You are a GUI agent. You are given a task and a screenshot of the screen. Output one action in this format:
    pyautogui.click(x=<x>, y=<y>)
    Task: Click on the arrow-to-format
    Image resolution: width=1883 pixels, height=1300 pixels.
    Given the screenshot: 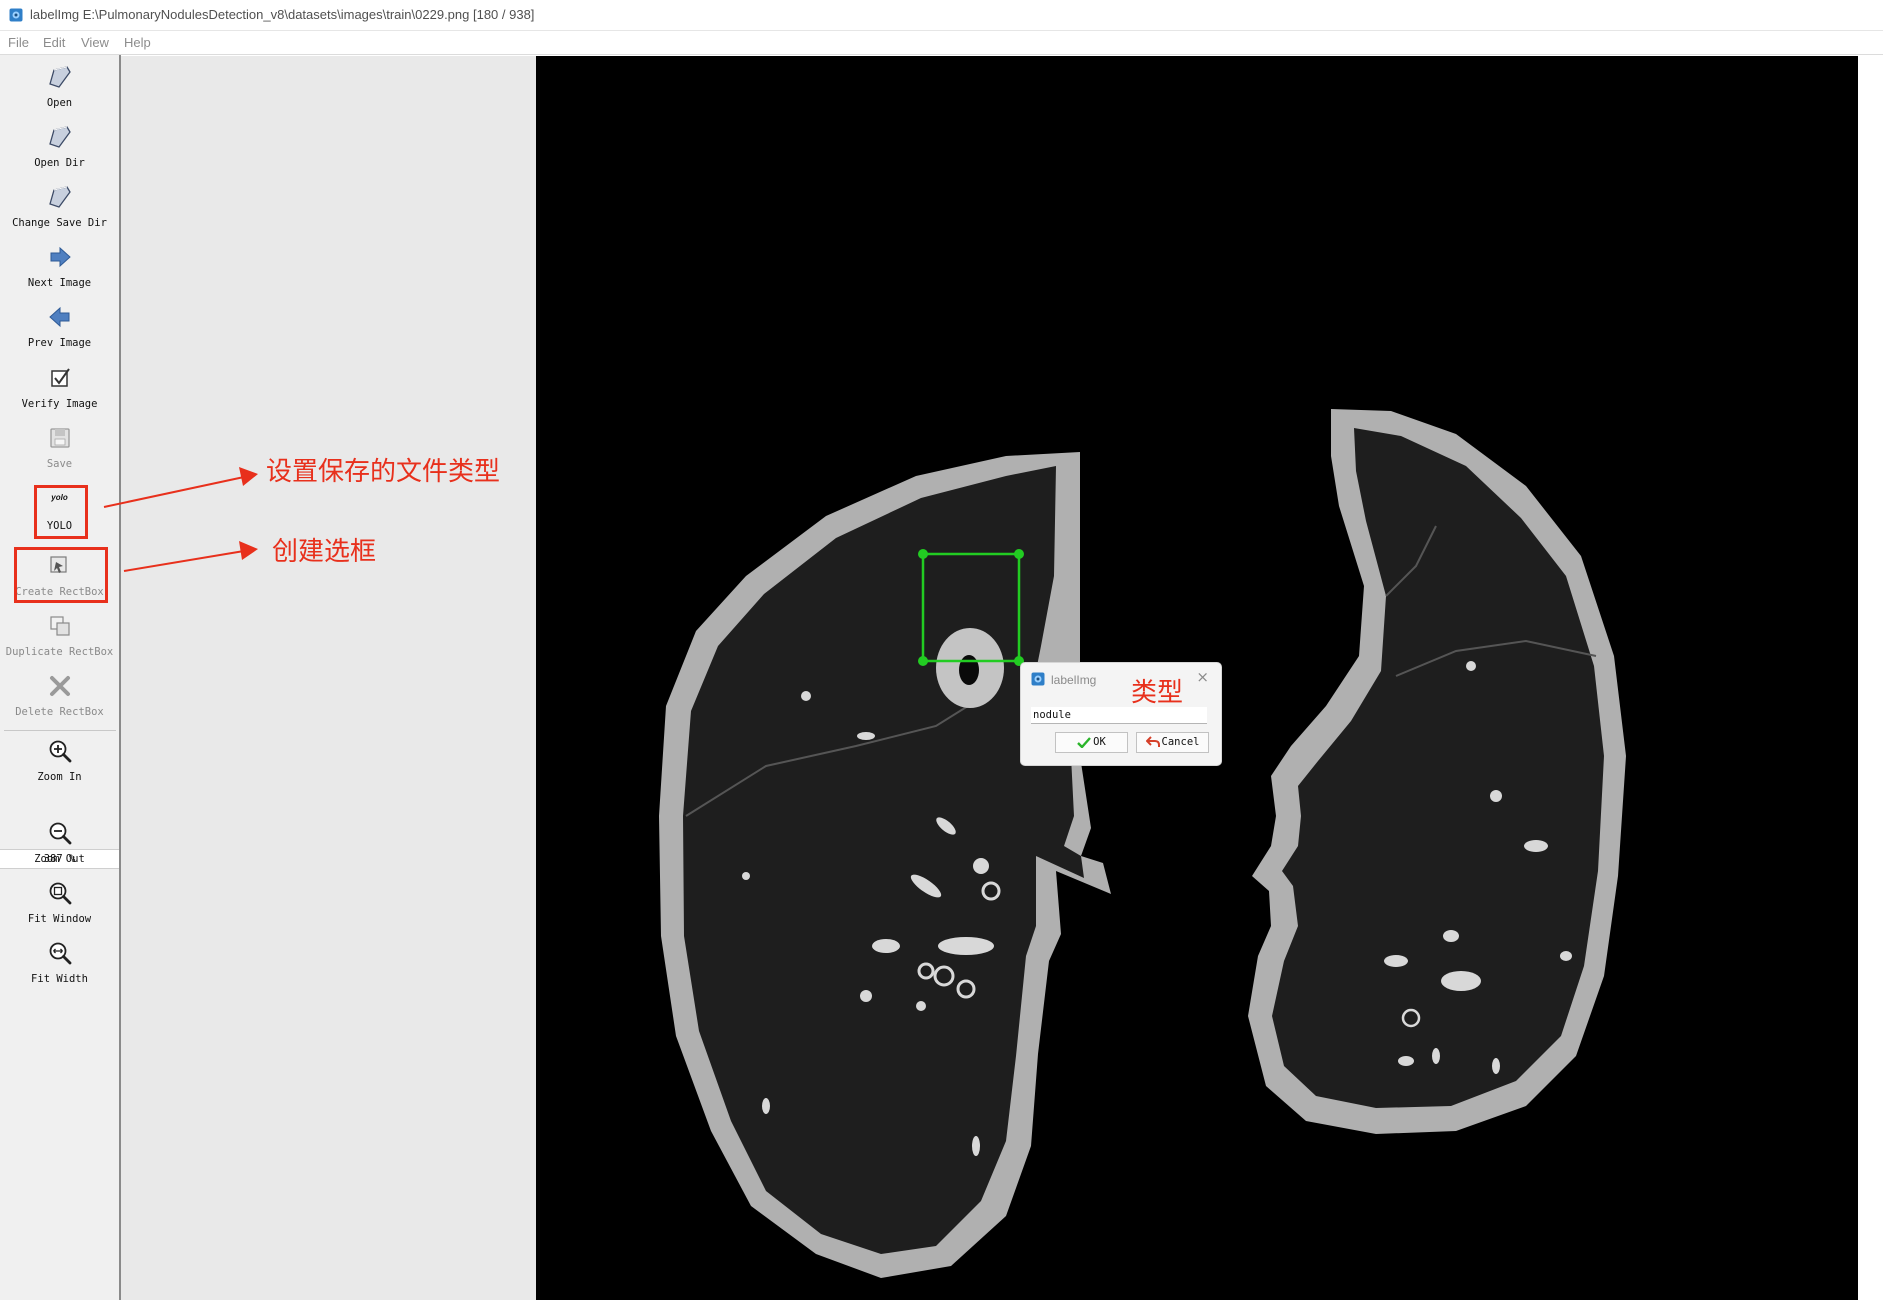 What is the action you would take?
    pyautogui.click(x=180, y=487)
    